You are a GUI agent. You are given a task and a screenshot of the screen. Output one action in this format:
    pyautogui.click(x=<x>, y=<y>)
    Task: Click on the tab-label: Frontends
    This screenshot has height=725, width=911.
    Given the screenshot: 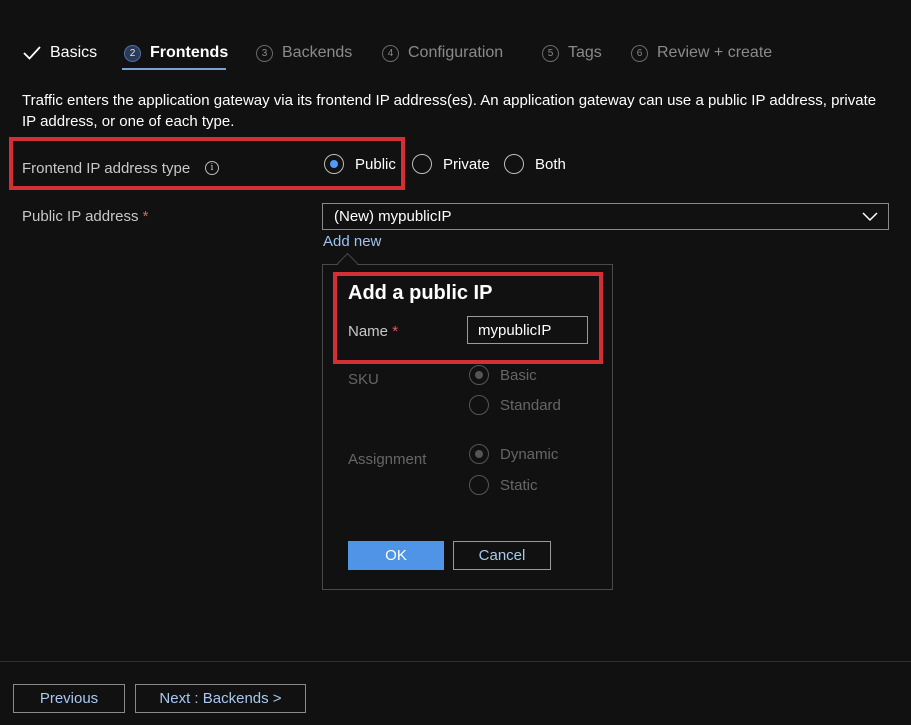 What is the action you would take?
    pyautogui.click(x=189, y=52)
    